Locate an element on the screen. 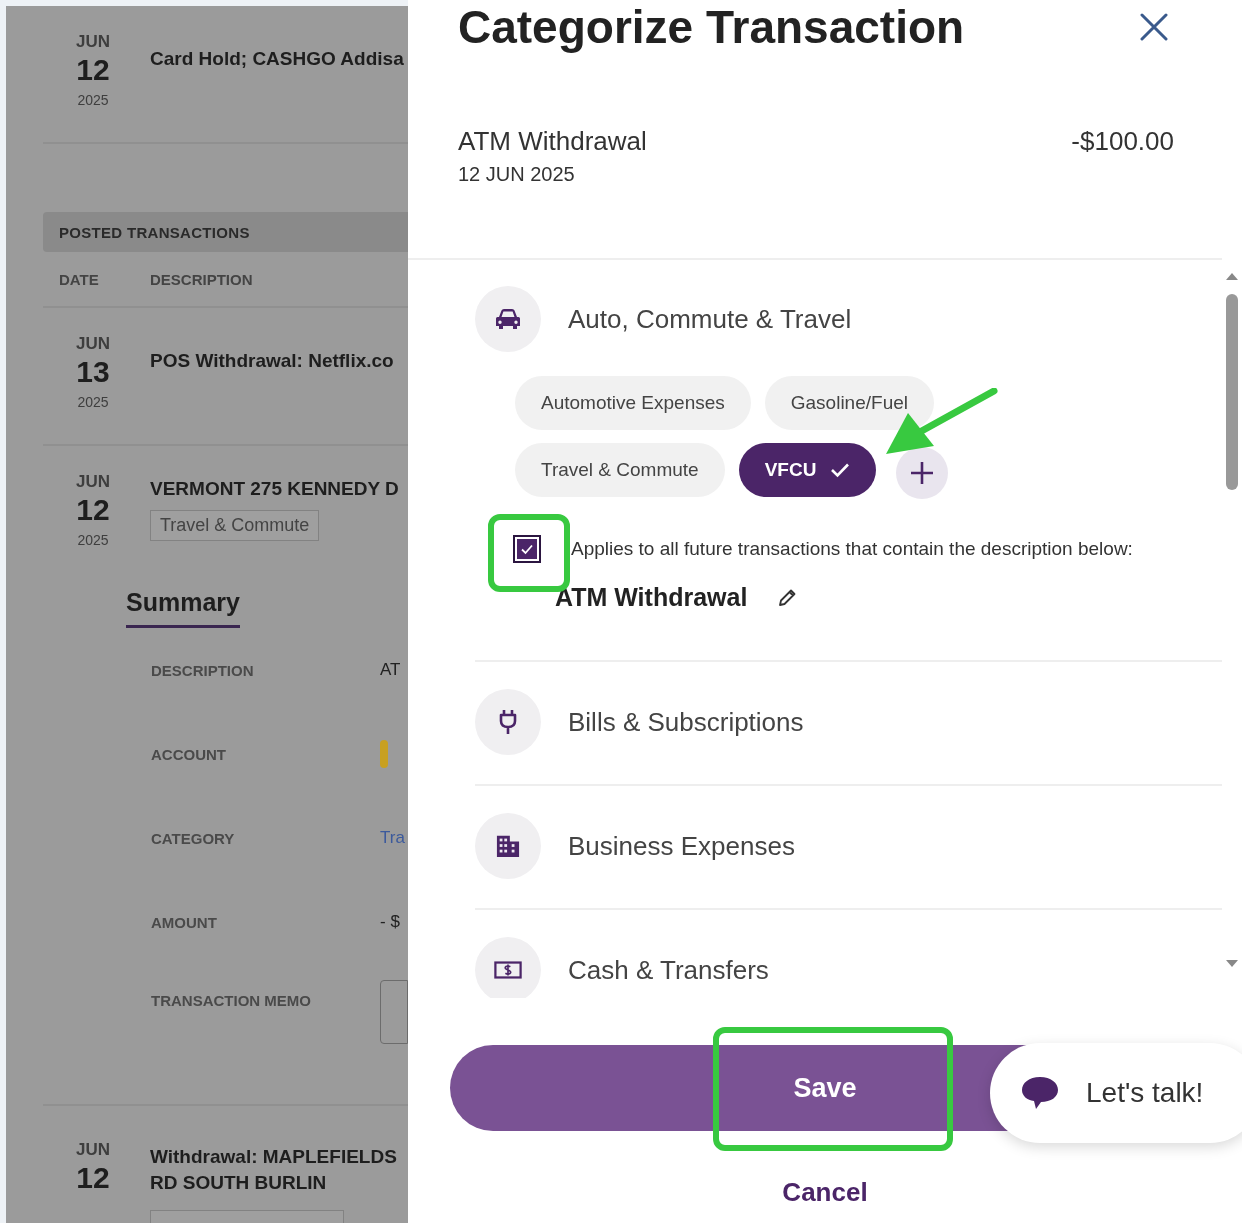  plug-icon is located at coordinates (508, 722).